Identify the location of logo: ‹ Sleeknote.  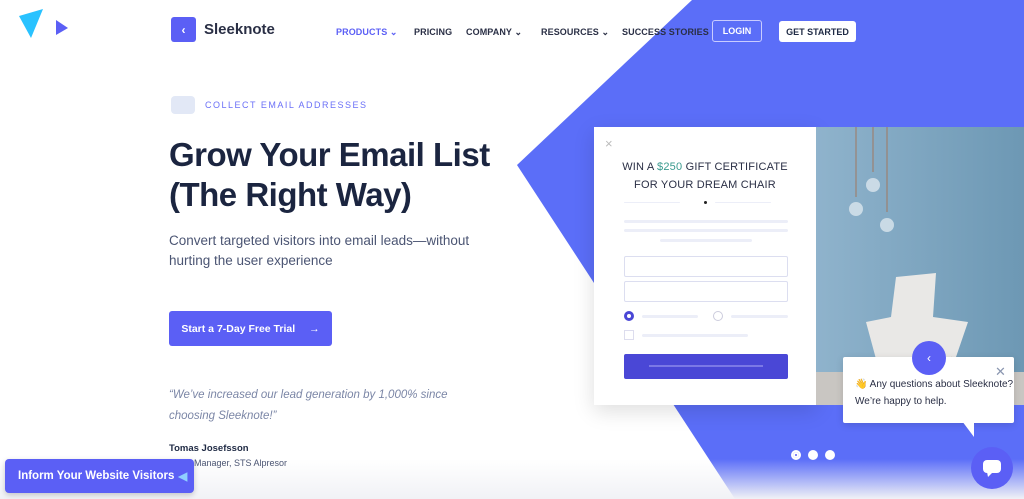
(223, 29).